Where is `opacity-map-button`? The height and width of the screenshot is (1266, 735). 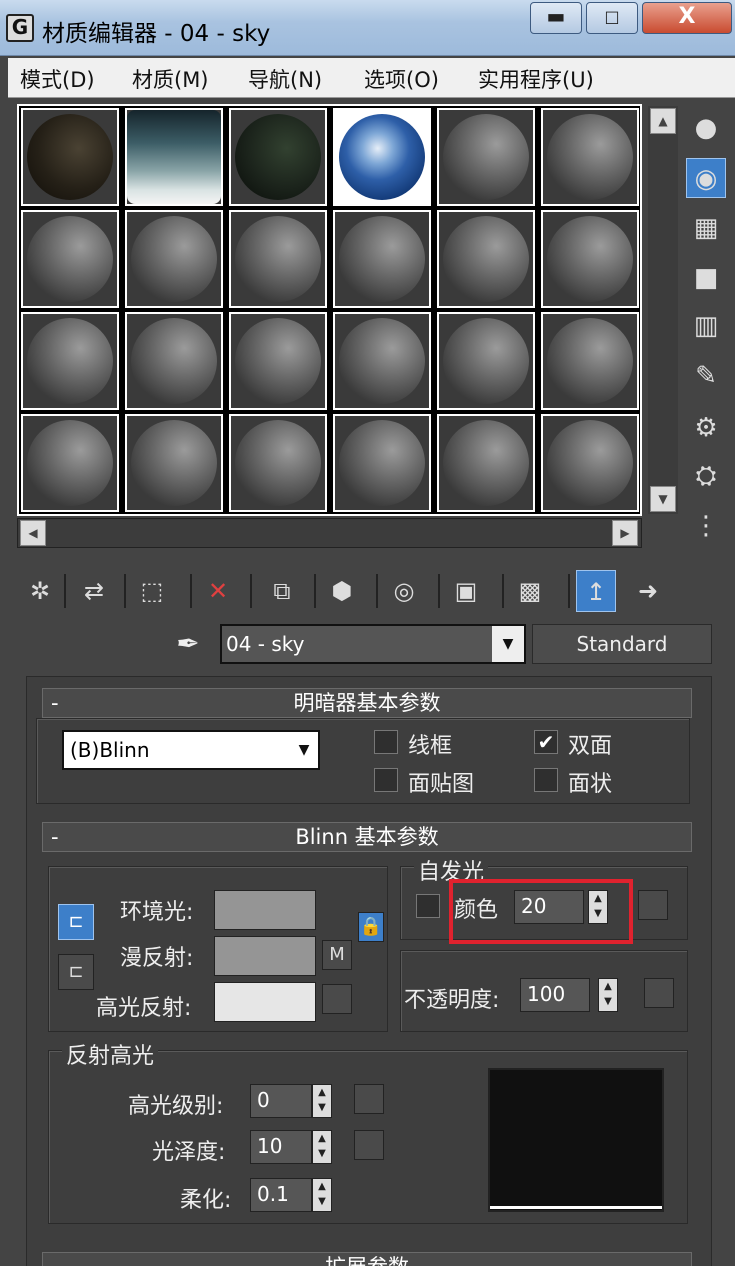 opacity-map-button is located at coordinates (659, 993).